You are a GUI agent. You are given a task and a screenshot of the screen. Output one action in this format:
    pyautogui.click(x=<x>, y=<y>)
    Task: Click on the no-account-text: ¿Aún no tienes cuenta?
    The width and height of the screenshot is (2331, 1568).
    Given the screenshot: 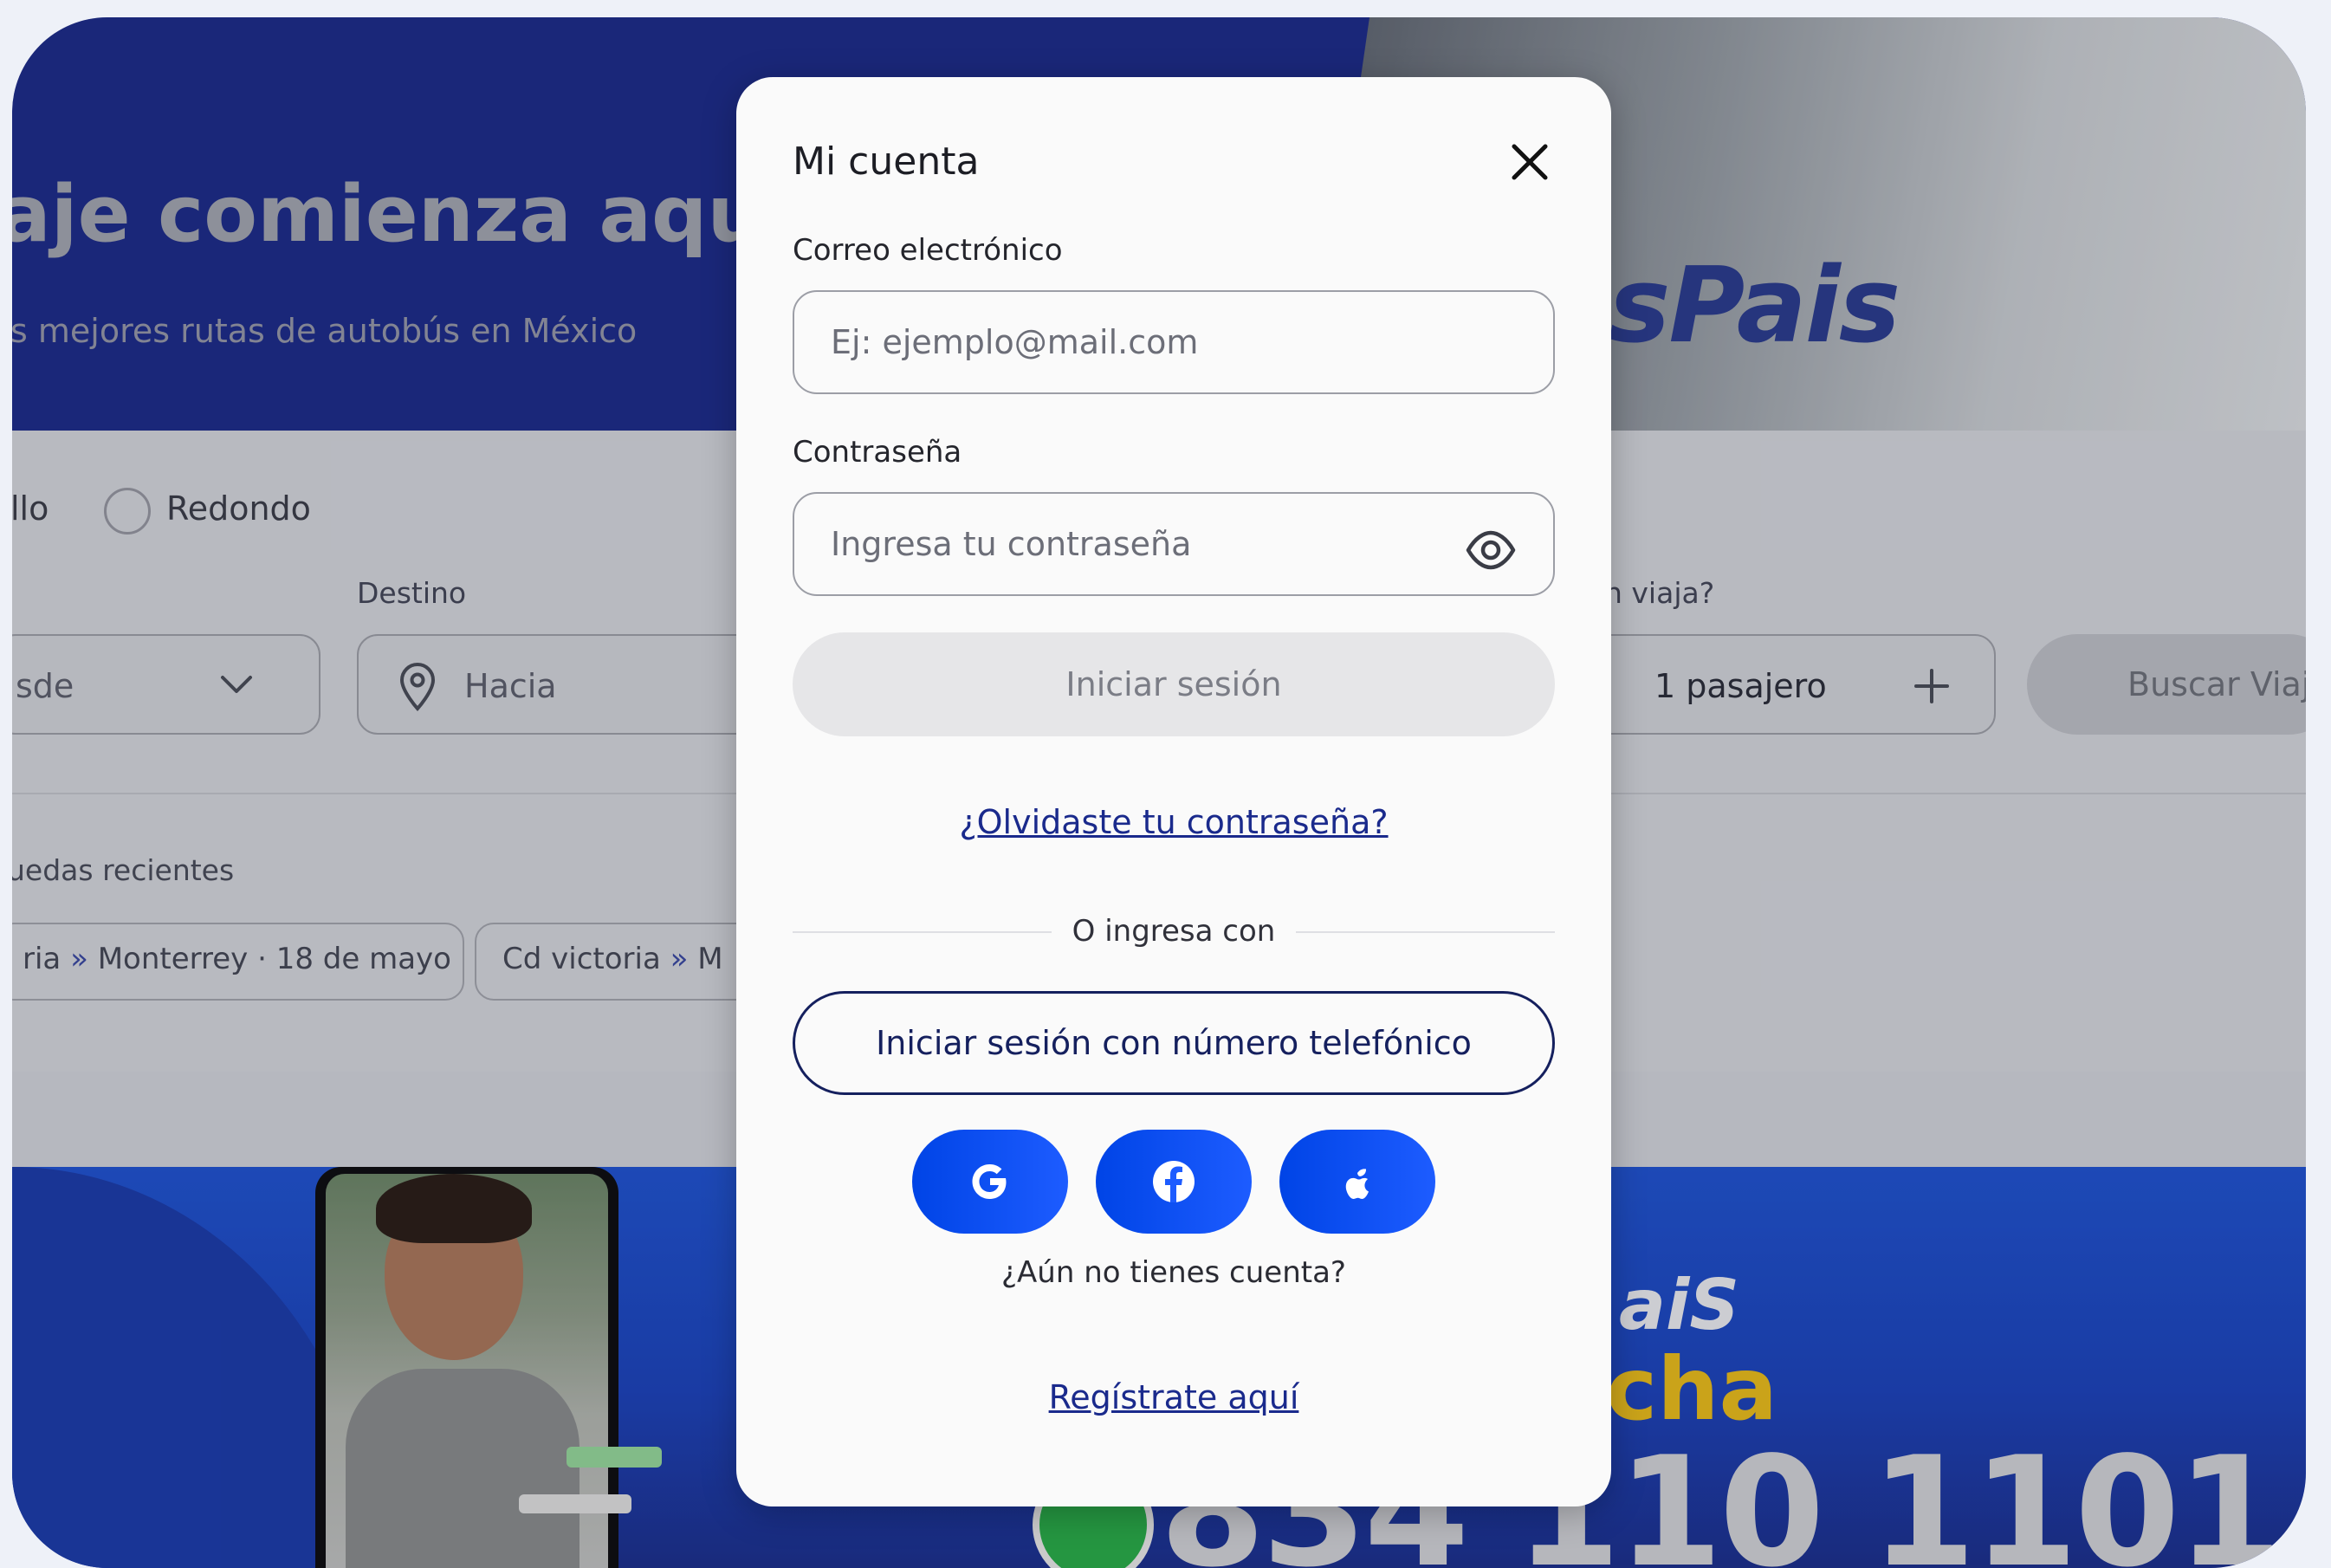 What is the action you would take?
    pyautogui.click(x=1173, y=1272)
    